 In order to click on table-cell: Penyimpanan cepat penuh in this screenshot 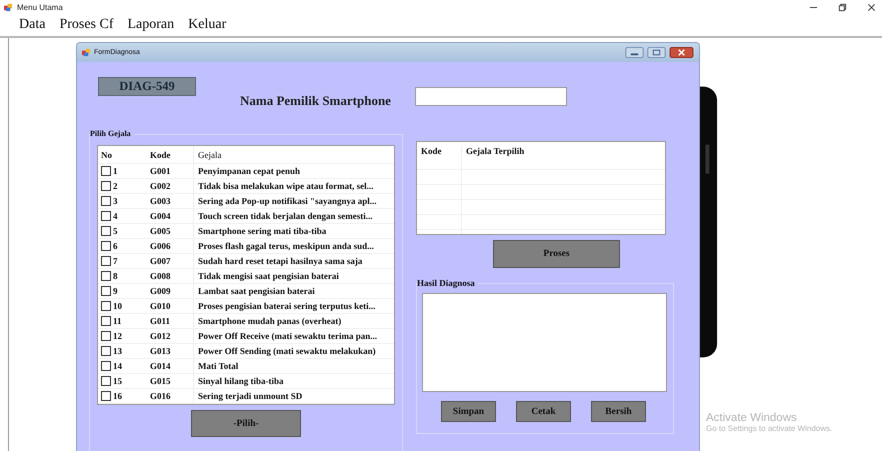, I will do `click(293, 171)`.